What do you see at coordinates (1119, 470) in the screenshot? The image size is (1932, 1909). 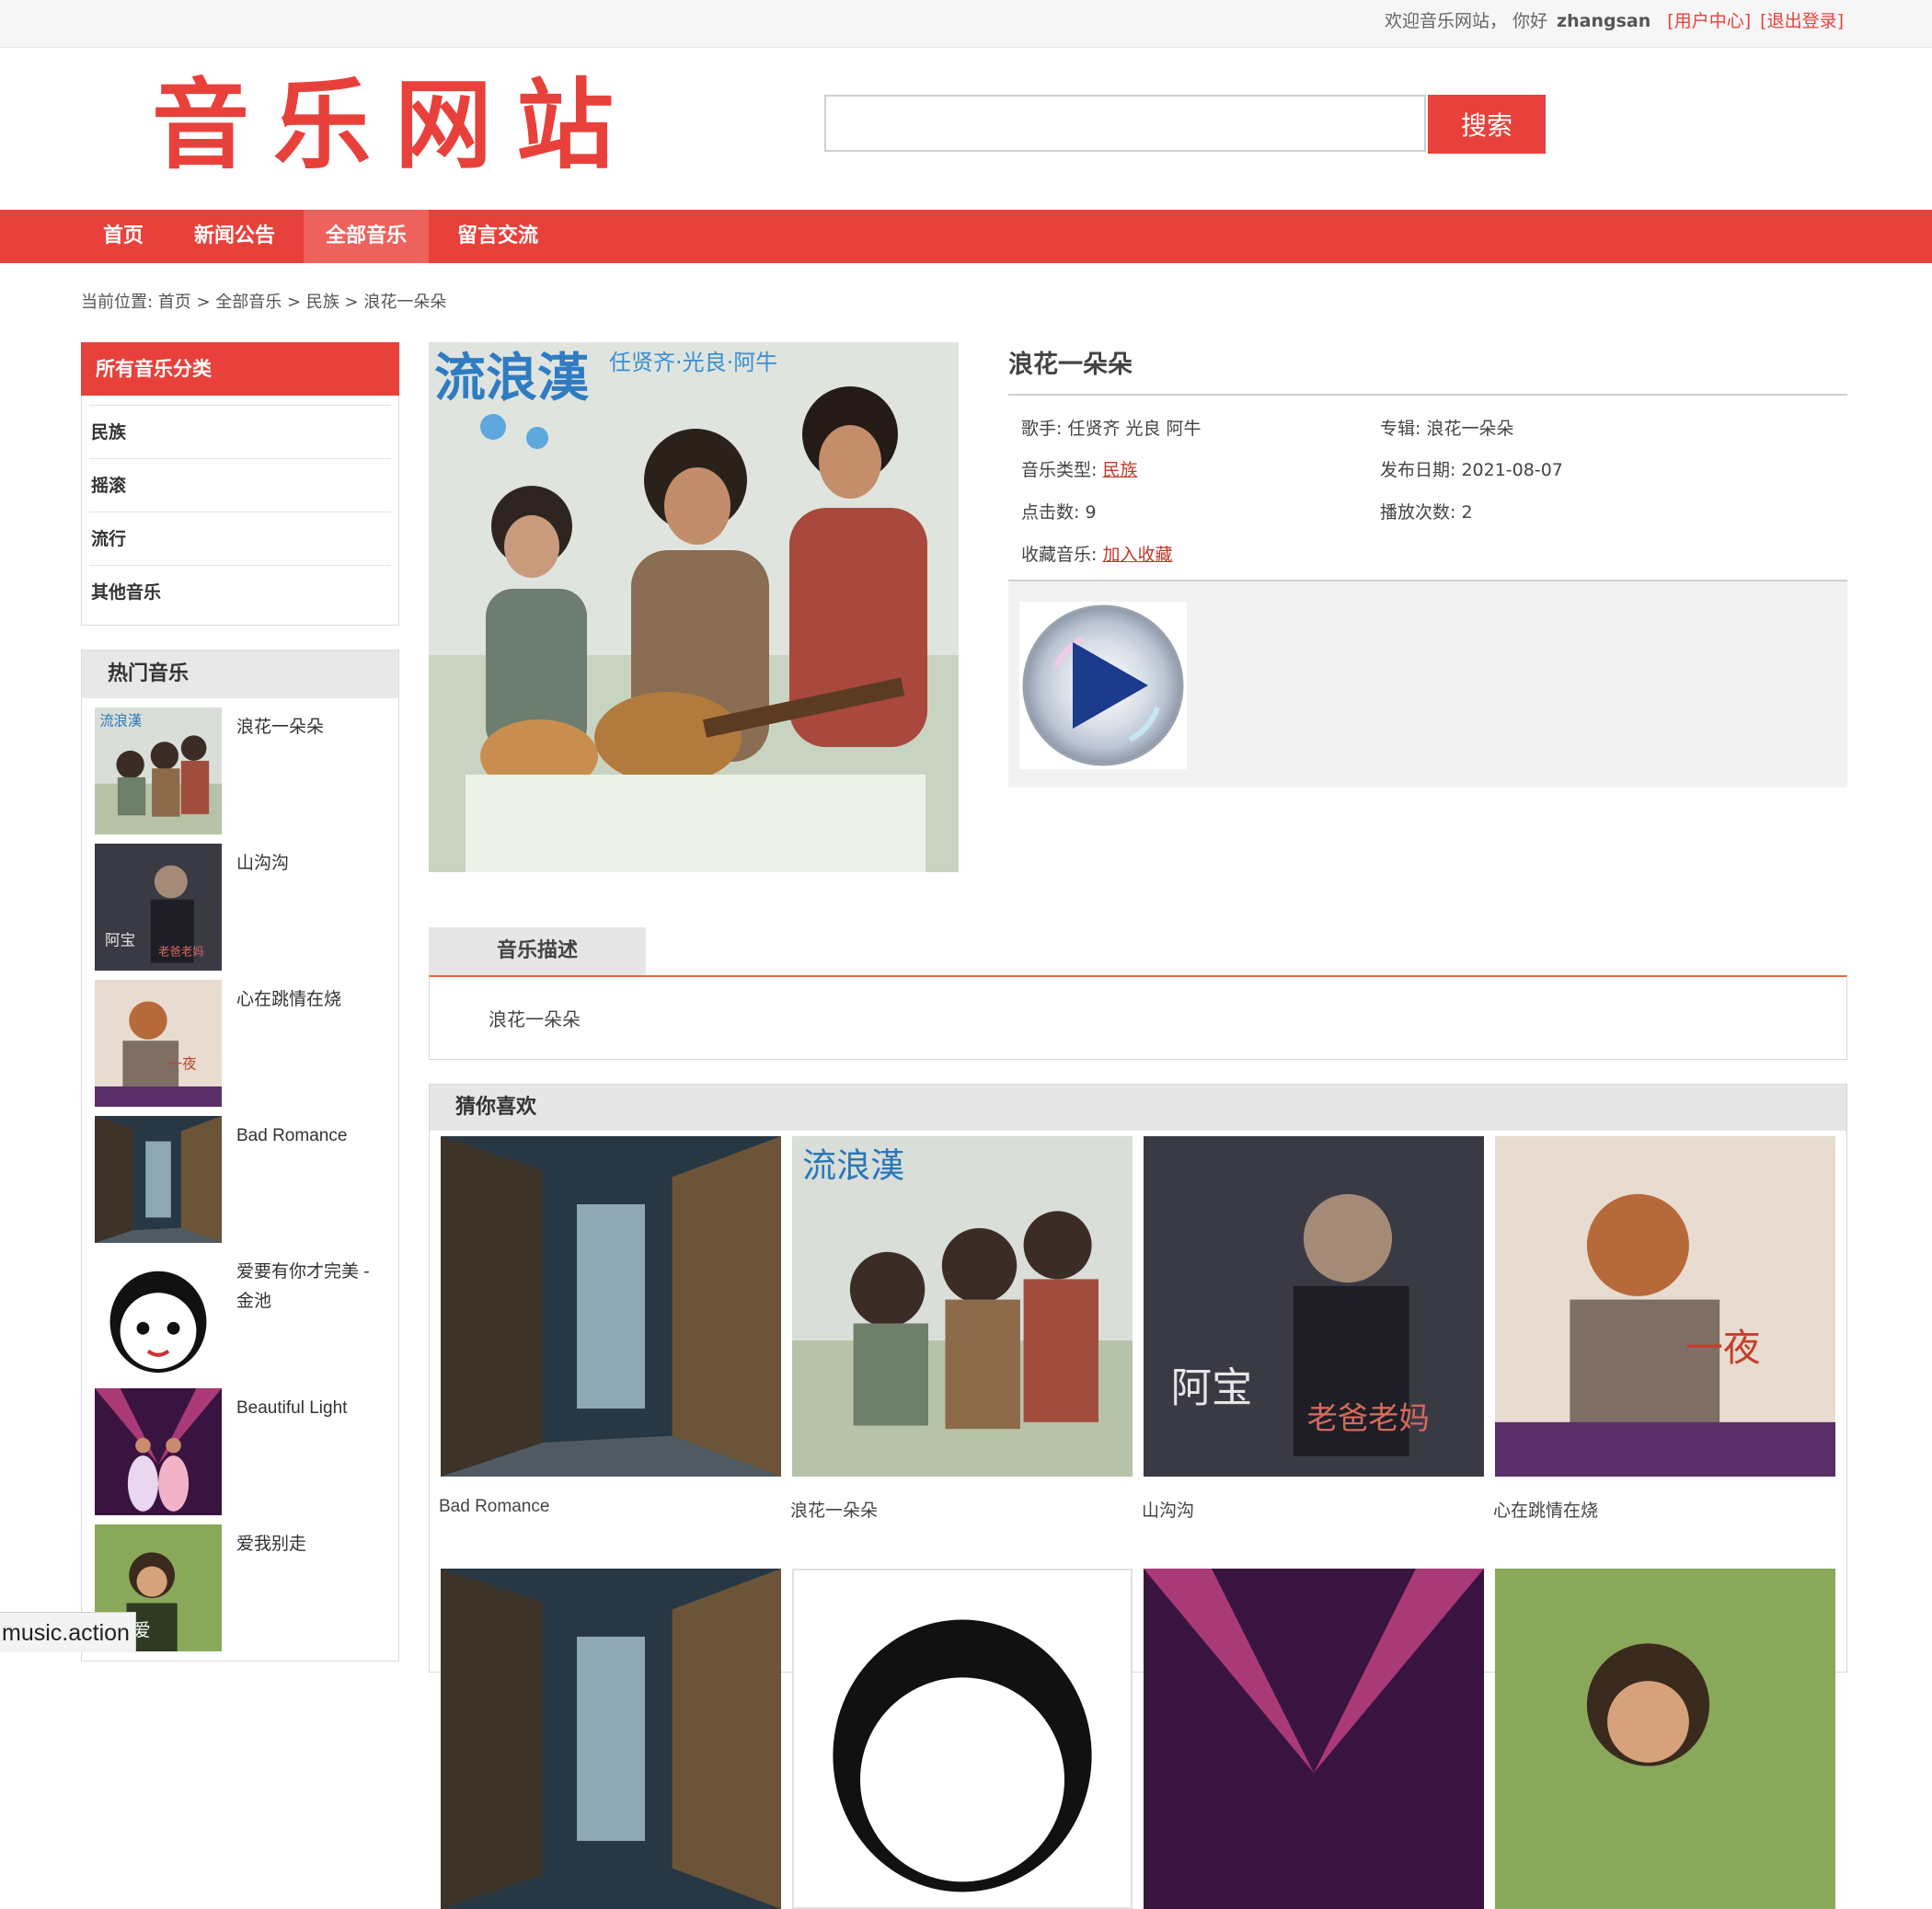 I see `music-type-link: 民族` at bounding box center [1119, 470].